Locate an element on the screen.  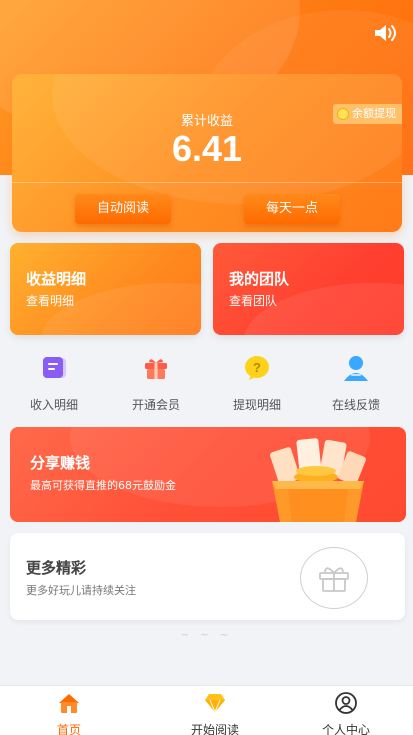
tab-start-reading: 开始阅读 is located at coordinates (215, 713).